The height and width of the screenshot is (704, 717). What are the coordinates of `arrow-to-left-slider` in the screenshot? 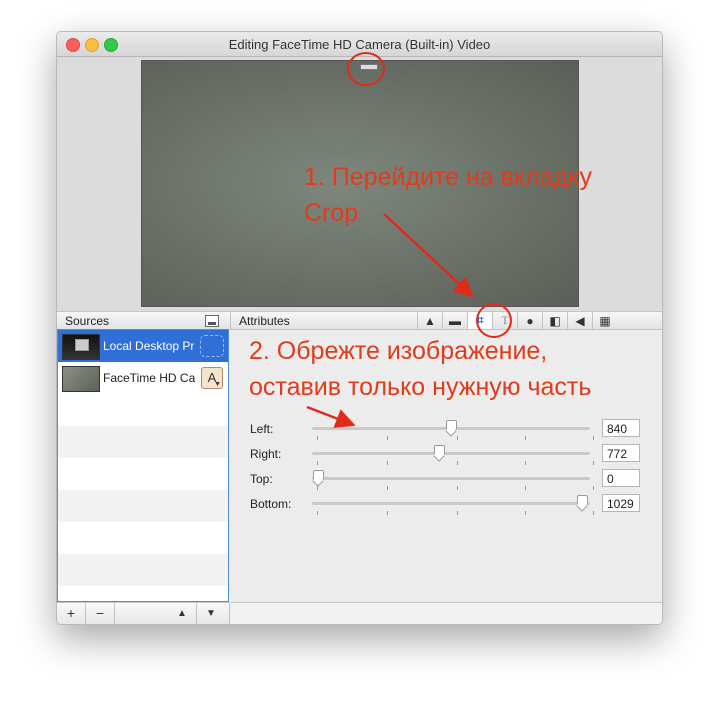 It's located at (331, 416).